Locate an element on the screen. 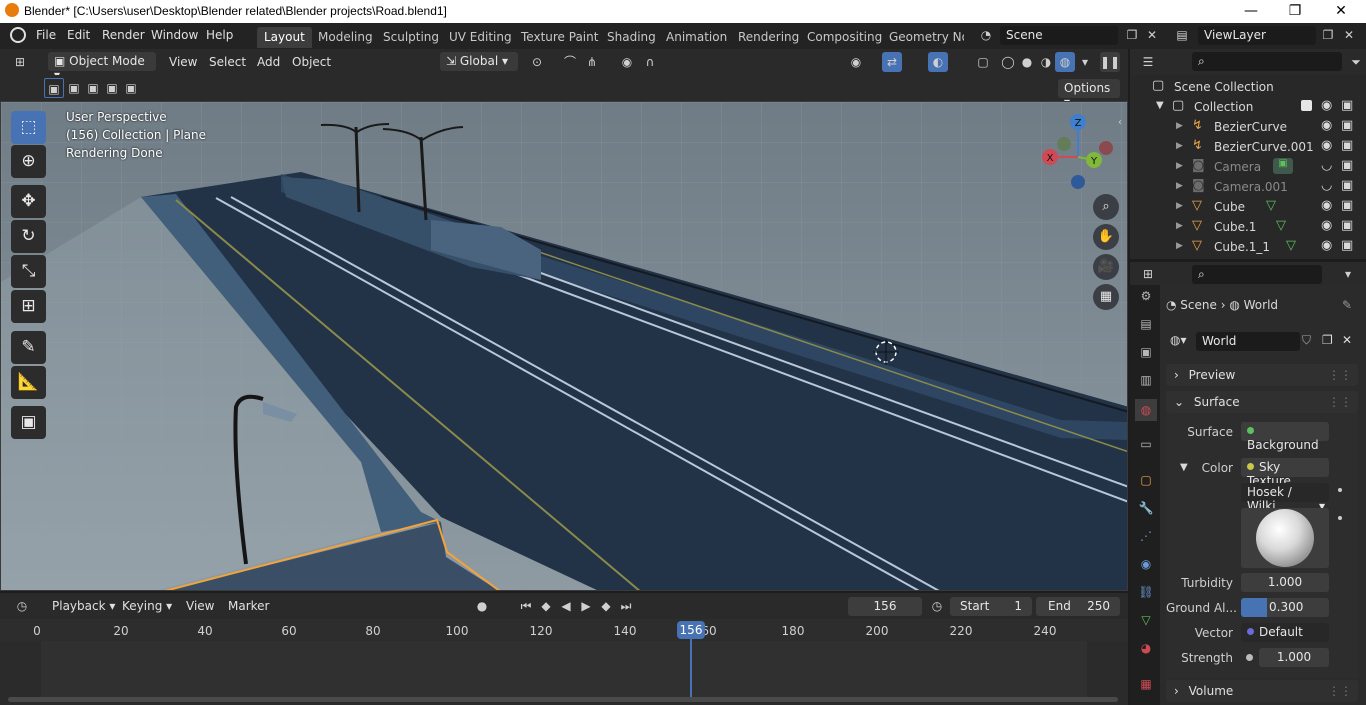 This screenshot has height=705, width=1366. cursor-tool: ⊕ is located at coordinates (28, 161).